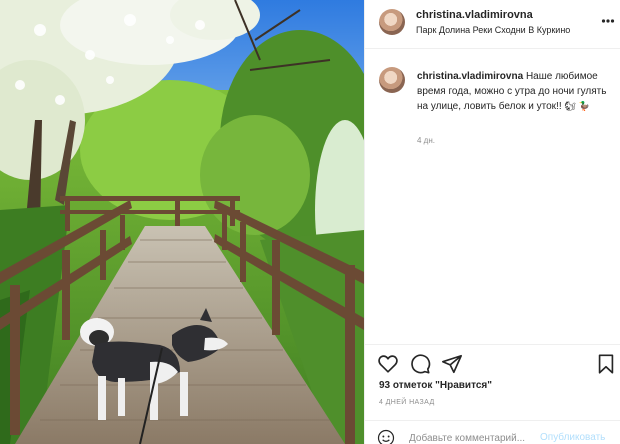 This screenshot has height=444, width=620. What do you see at coordinates (388, 364) in the screenshot?
I see `heart-icon` at bounding box center [388, 364].